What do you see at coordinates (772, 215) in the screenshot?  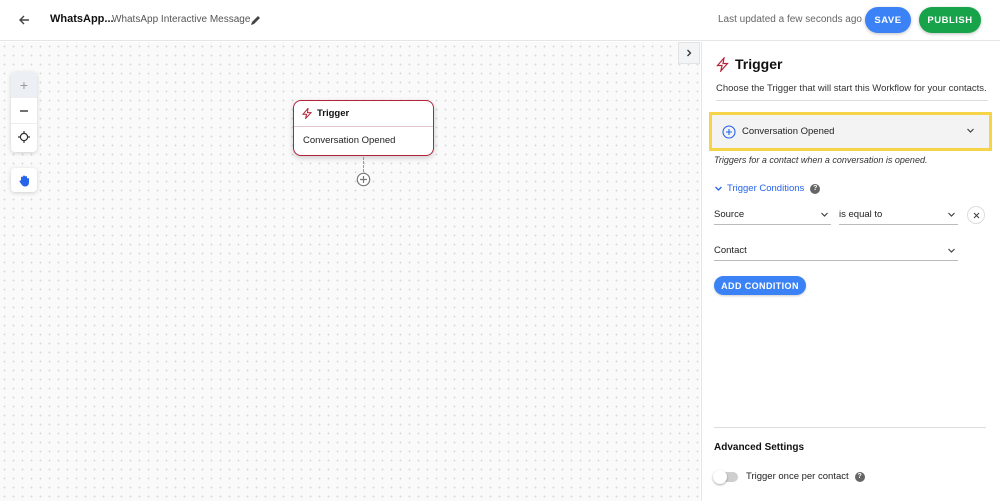 I see `condition-field-select: Source` at bounding box center [772, 215].